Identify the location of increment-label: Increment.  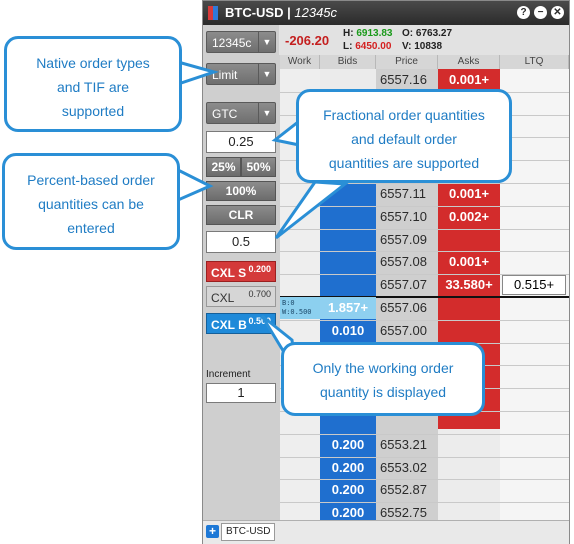
(228, 374).